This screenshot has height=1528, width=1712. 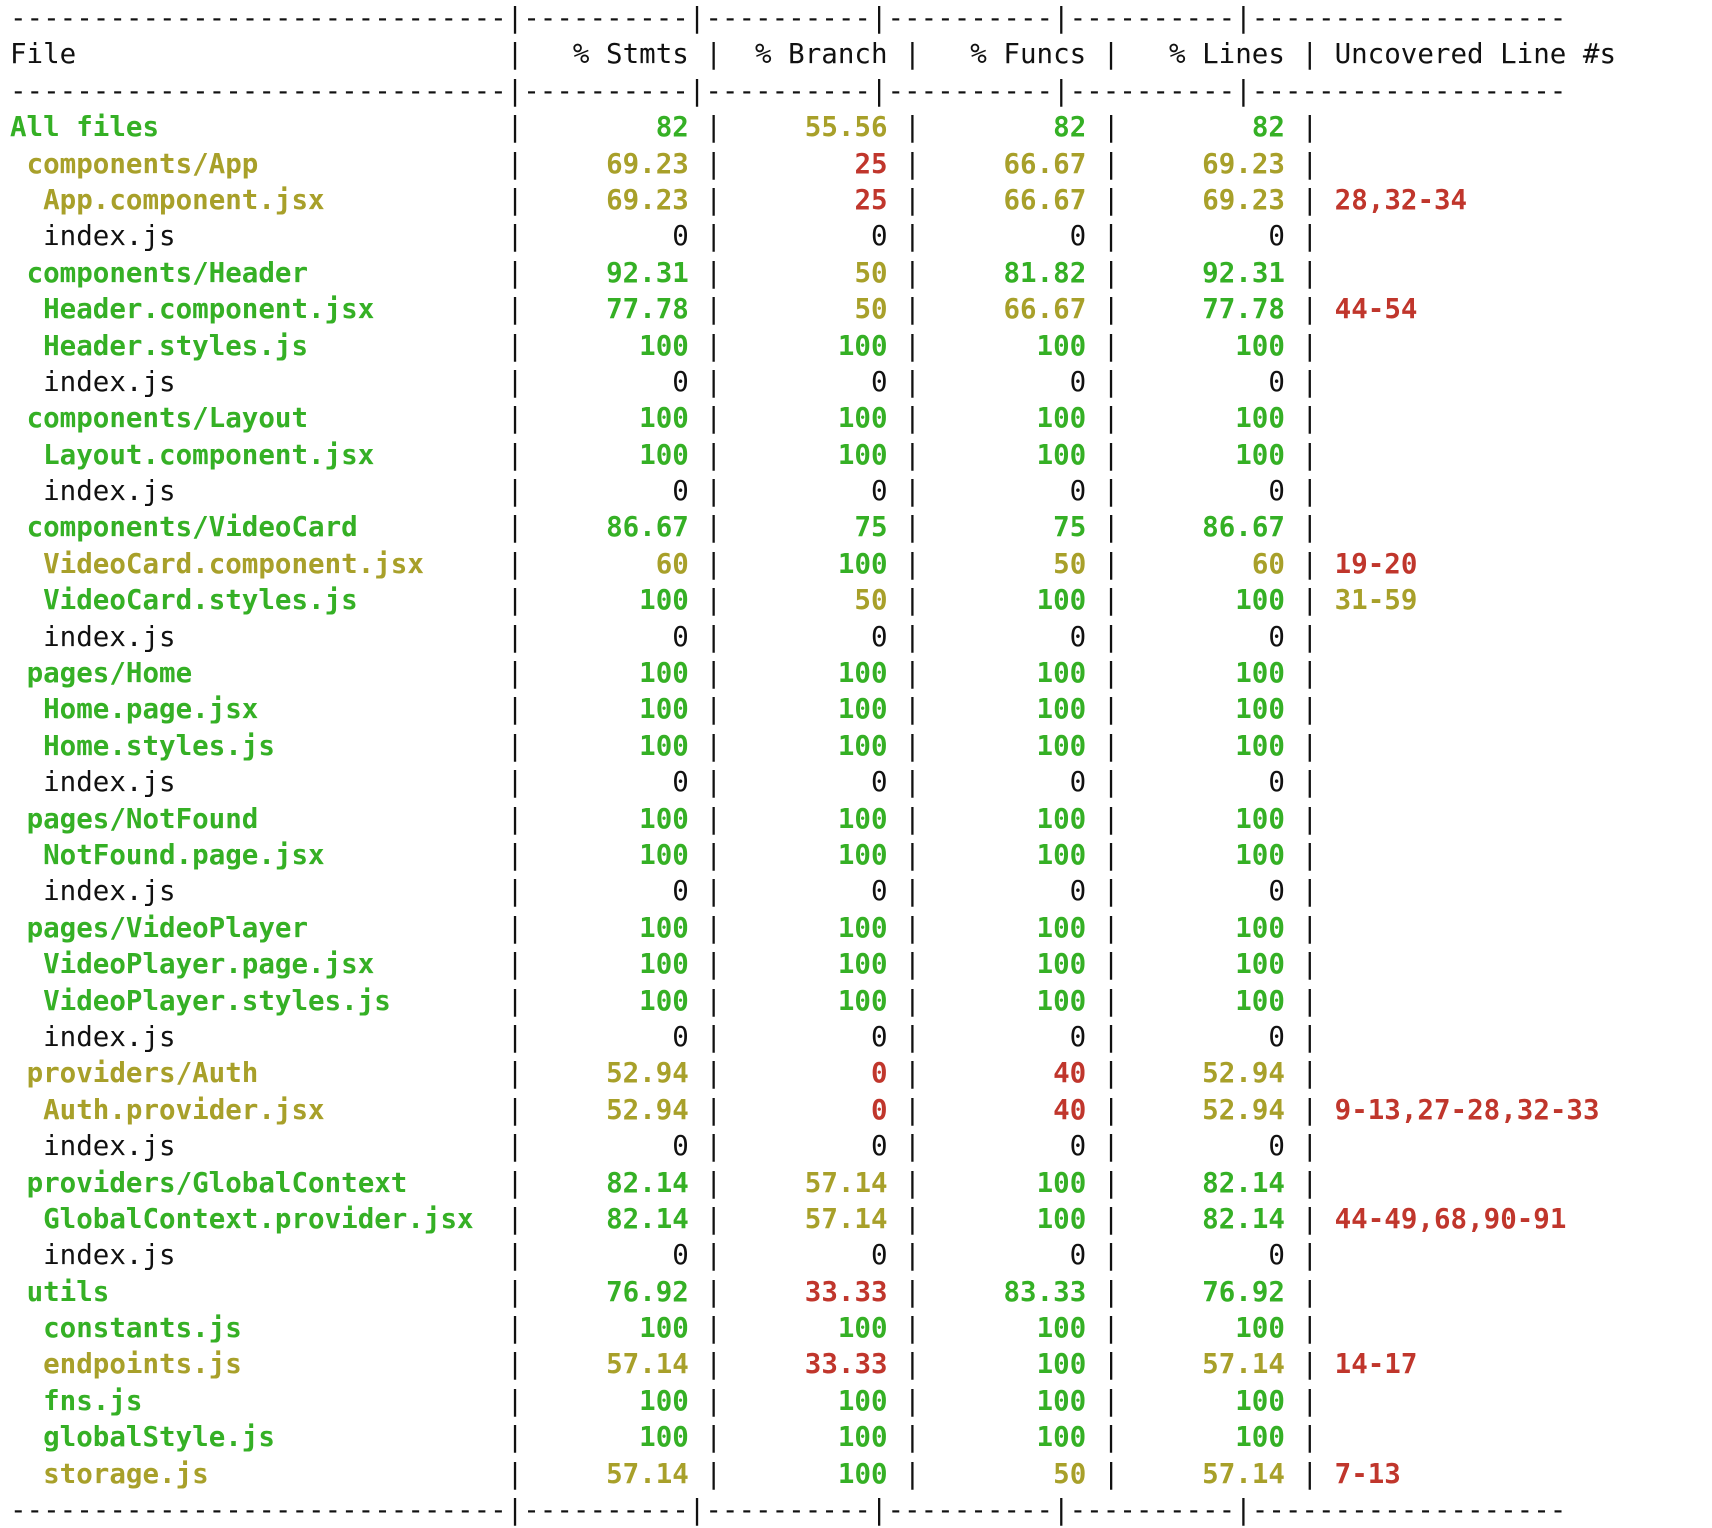 I want to click on stmts-cell: 52.94, so click(x=647, y=1073).